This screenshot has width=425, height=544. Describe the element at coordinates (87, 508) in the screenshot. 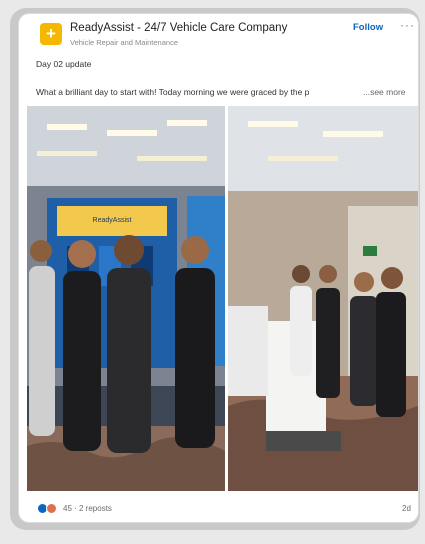

I see `reactions-count: 45 · 2 reposts` at that location.